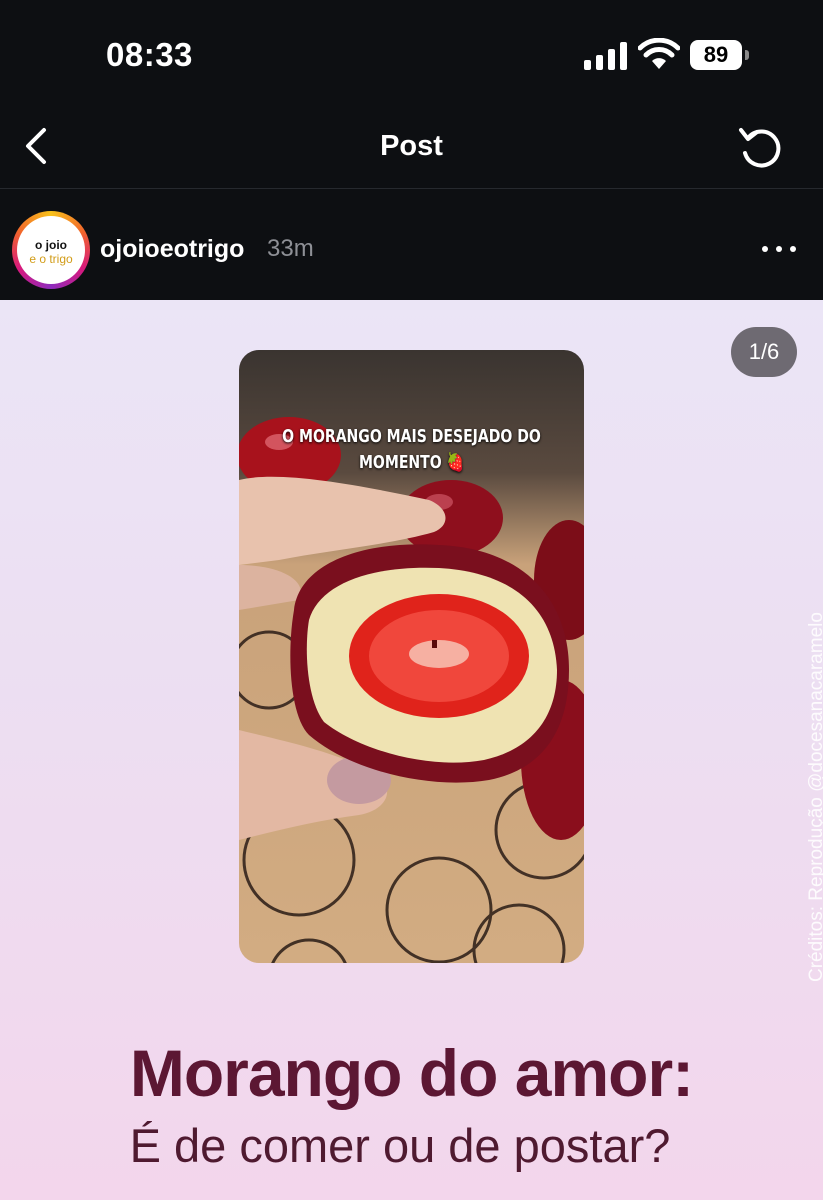  What do you see at coordinates (716, 55) in the screenshot?
I see `battery-level: 89` at bounding box center [716, 55].